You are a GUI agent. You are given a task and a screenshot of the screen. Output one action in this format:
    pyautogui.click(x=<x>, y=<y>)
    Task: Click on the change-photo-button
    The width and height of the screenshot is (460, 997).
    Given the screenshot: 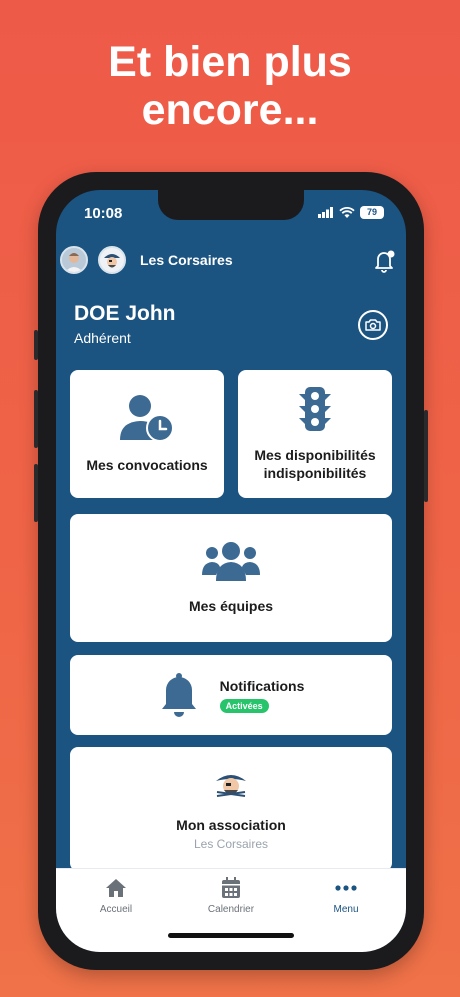 What is the action you would take?
    pyautogui.click(x=373, y=325)
    